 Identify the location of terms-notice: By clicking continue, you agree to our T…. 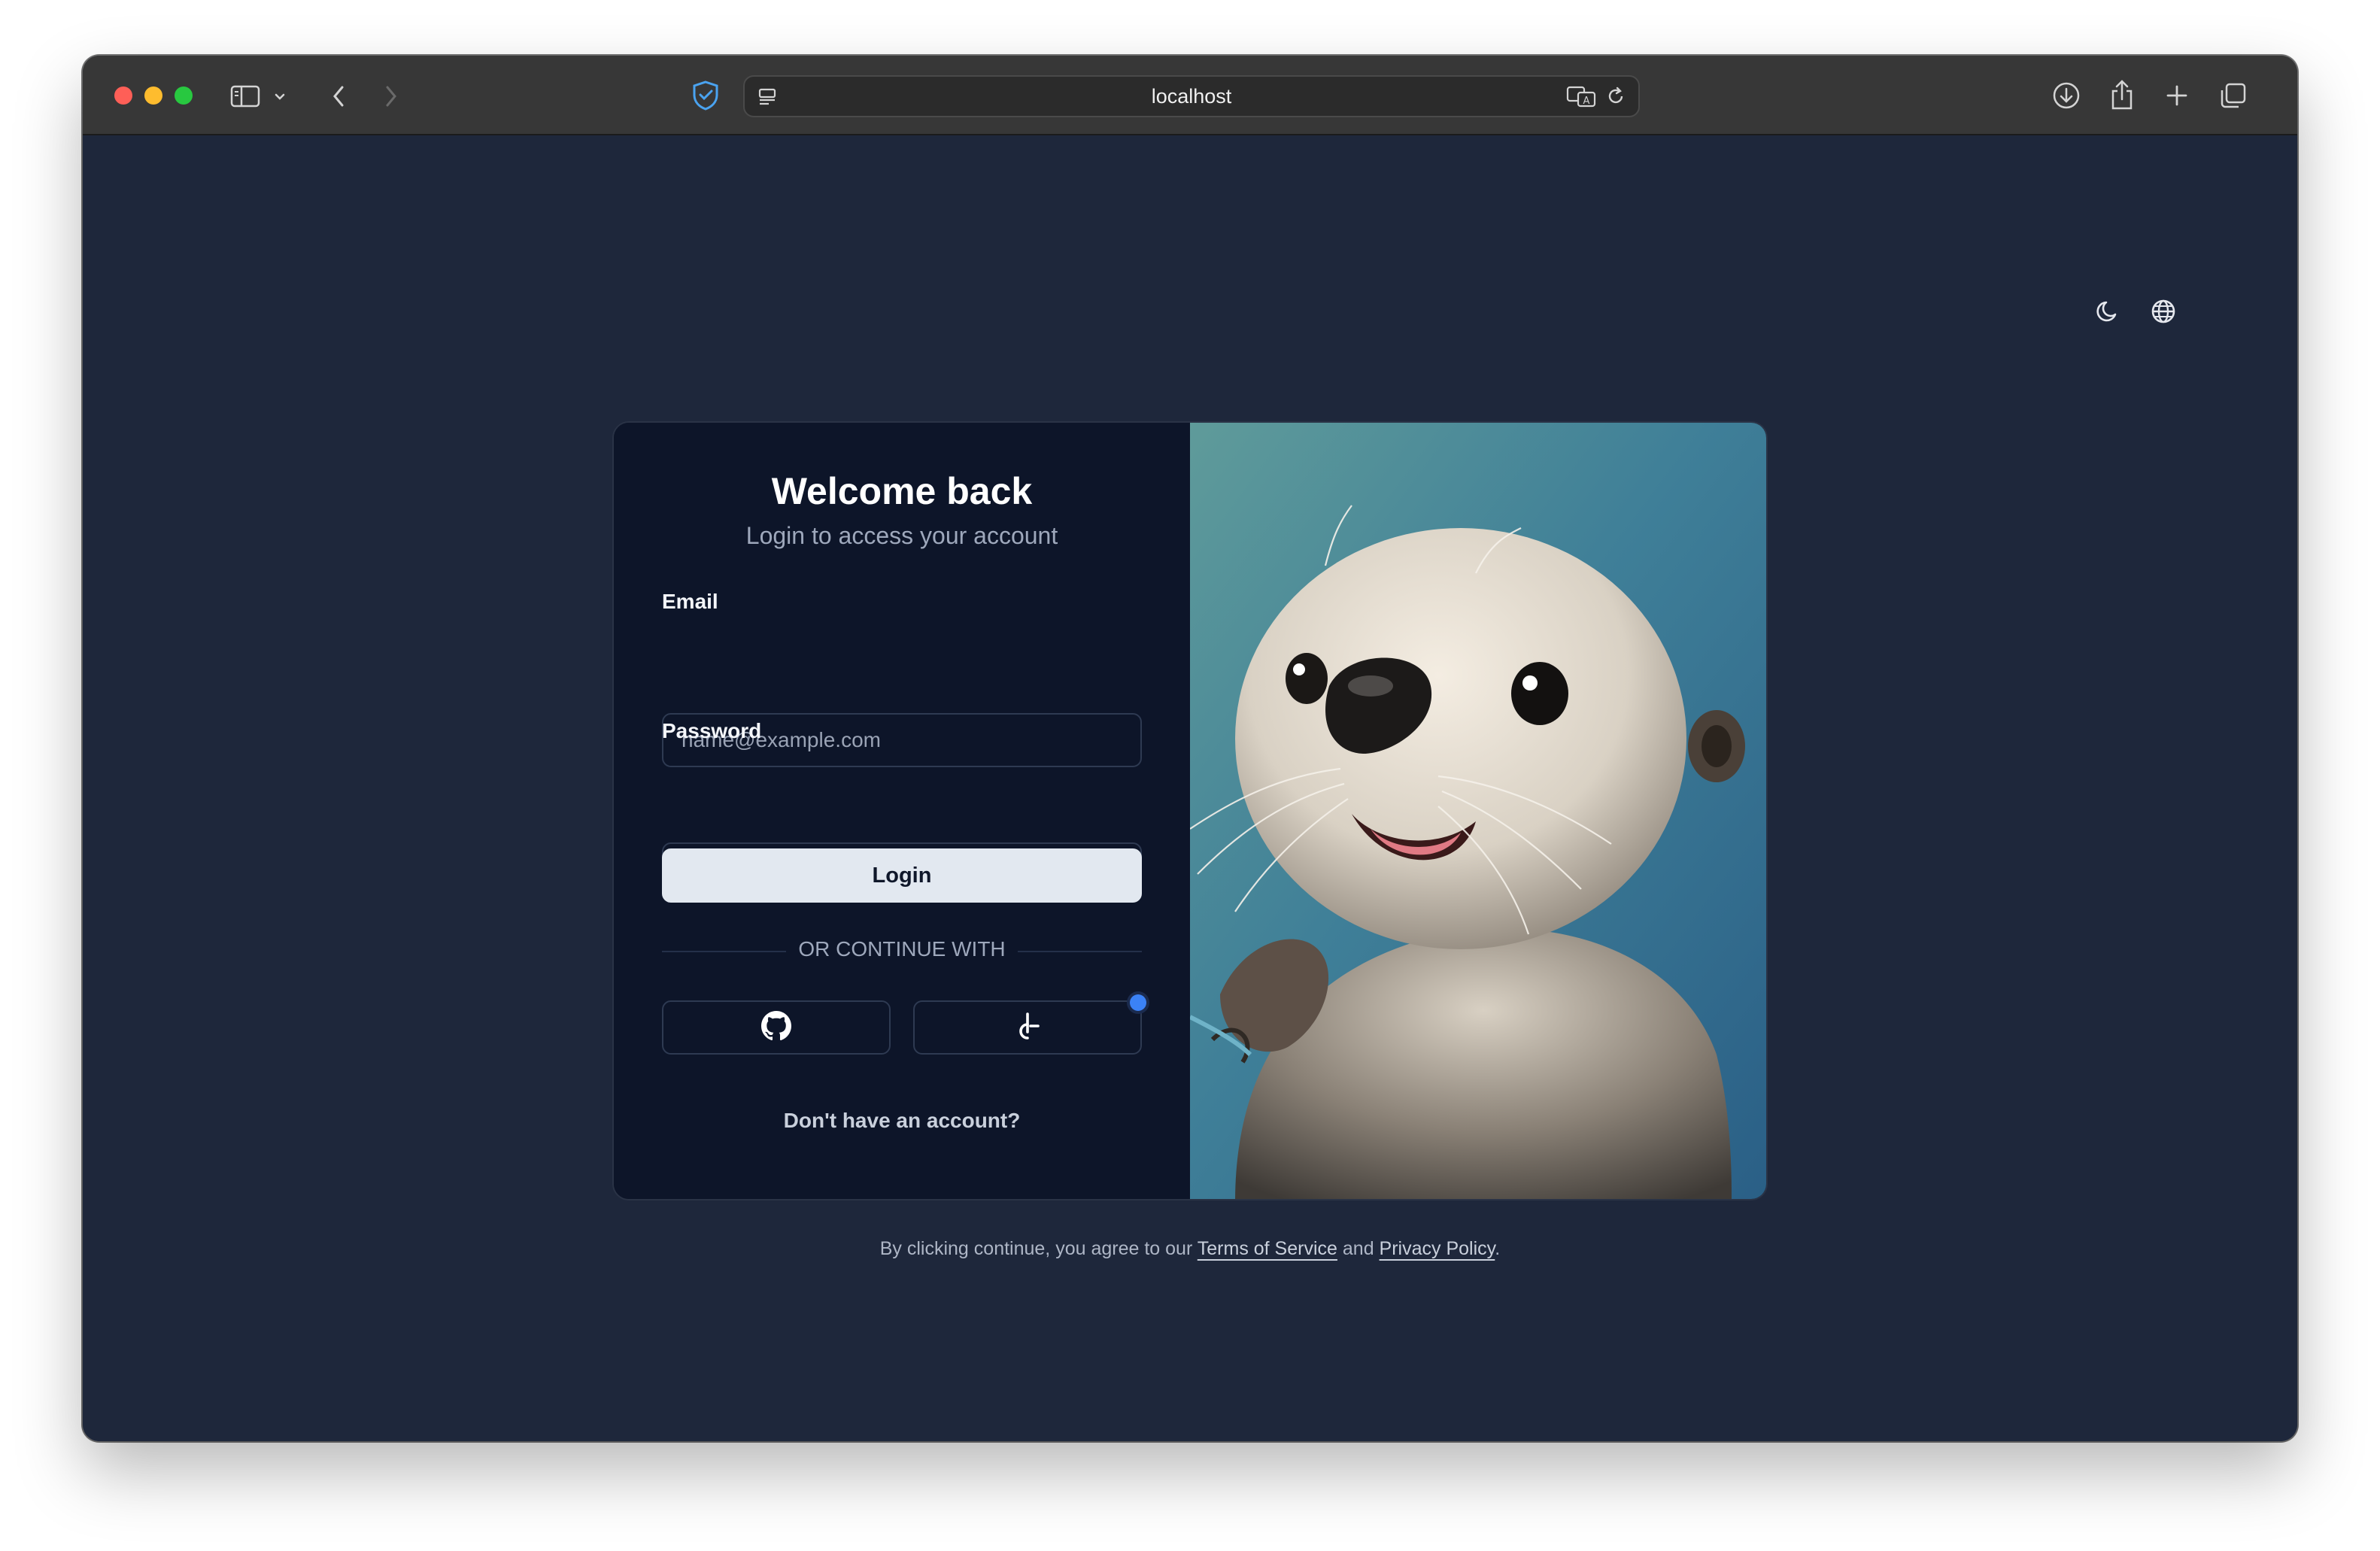
(1190, 1249).